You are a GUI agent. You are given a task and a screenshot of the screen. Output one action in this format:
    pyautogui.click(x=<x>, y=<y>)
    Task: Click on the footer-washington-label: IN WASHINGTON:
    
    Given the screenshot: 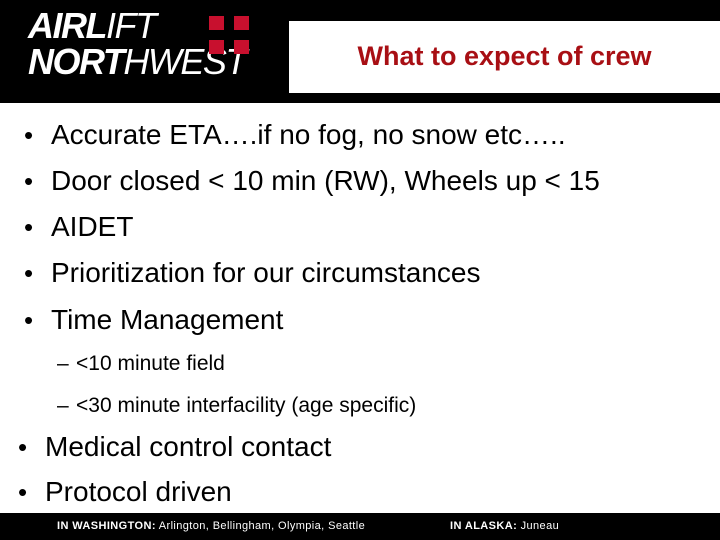 What is the action you would take?
    pyautogui.click(x=106, y=526)
    